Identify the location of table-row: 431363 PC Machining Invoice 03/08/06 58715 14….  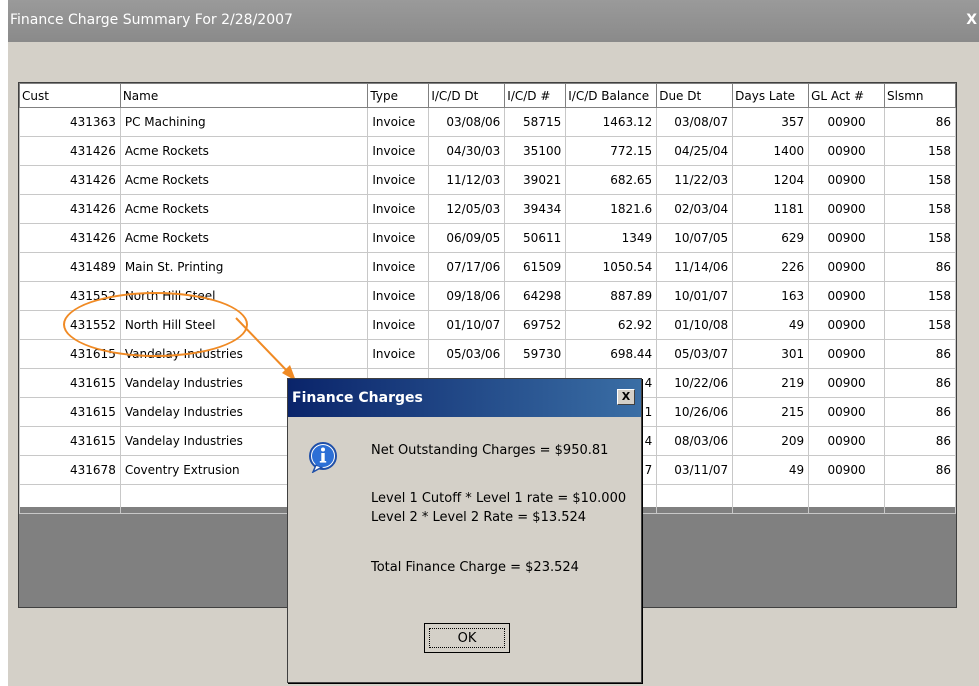
(487, 122).